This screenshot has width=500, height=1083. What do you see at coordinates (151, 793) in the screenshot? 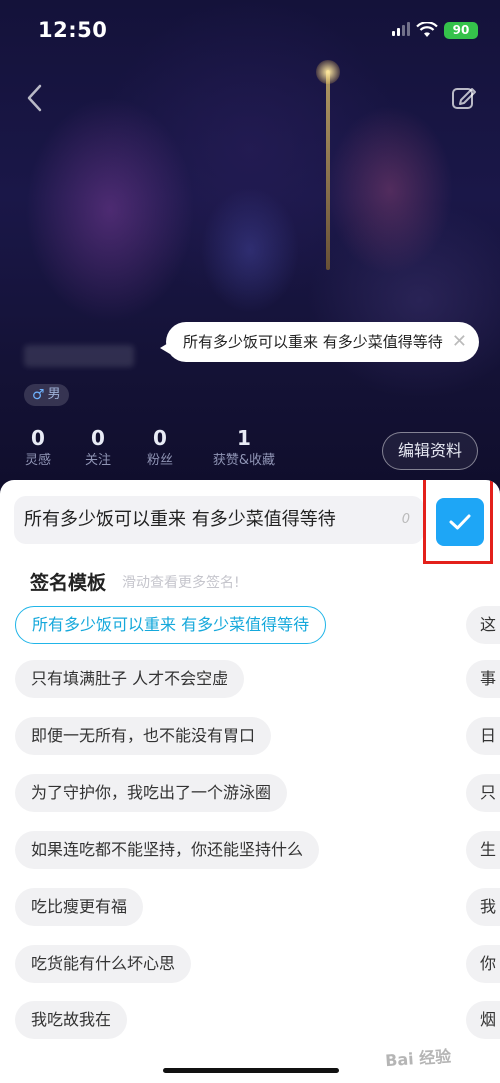
I see `template-chip: 为了守护你，我吃出了一个游泳圈` at bounding box center [151, 793].